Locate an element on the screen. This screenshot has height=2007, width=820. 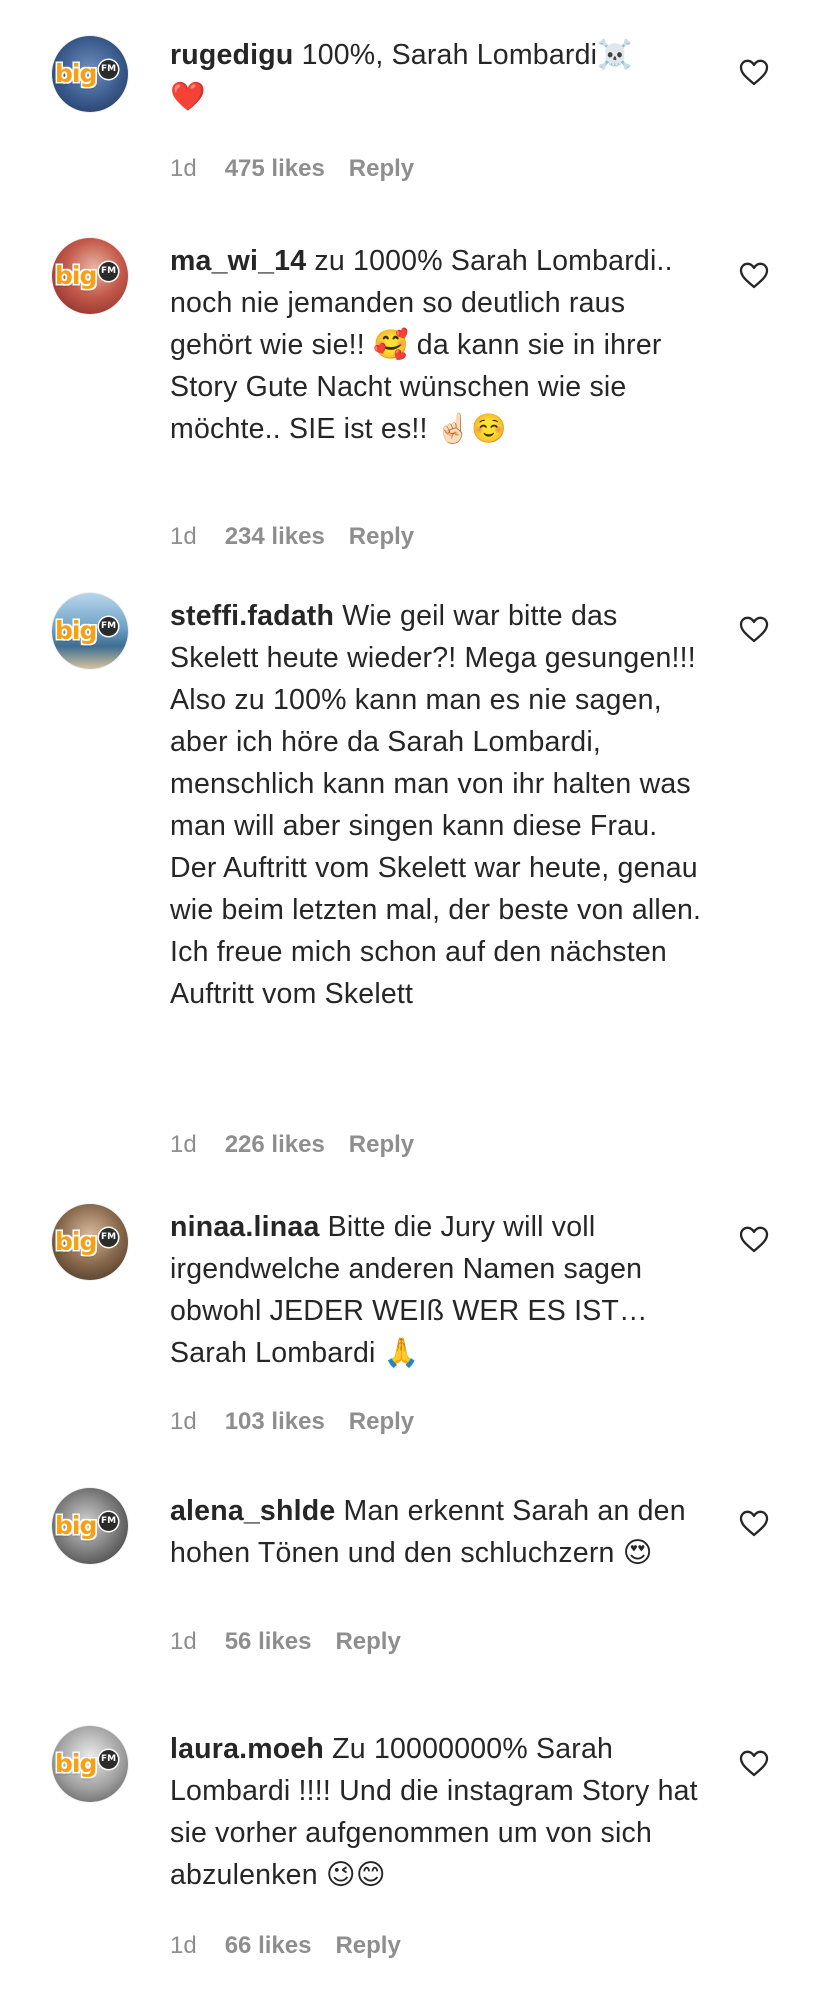
likes-count: 226 likes is located at coordinates (275, 1144).